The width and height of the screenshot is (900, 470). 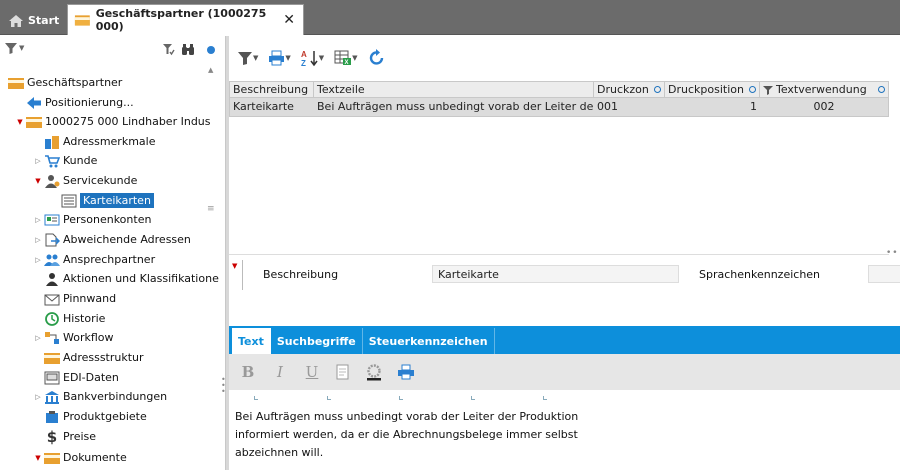 I want to click on tab-steuerkennzeichen: Steuerkennzeichen, so click(x=429, y=341).